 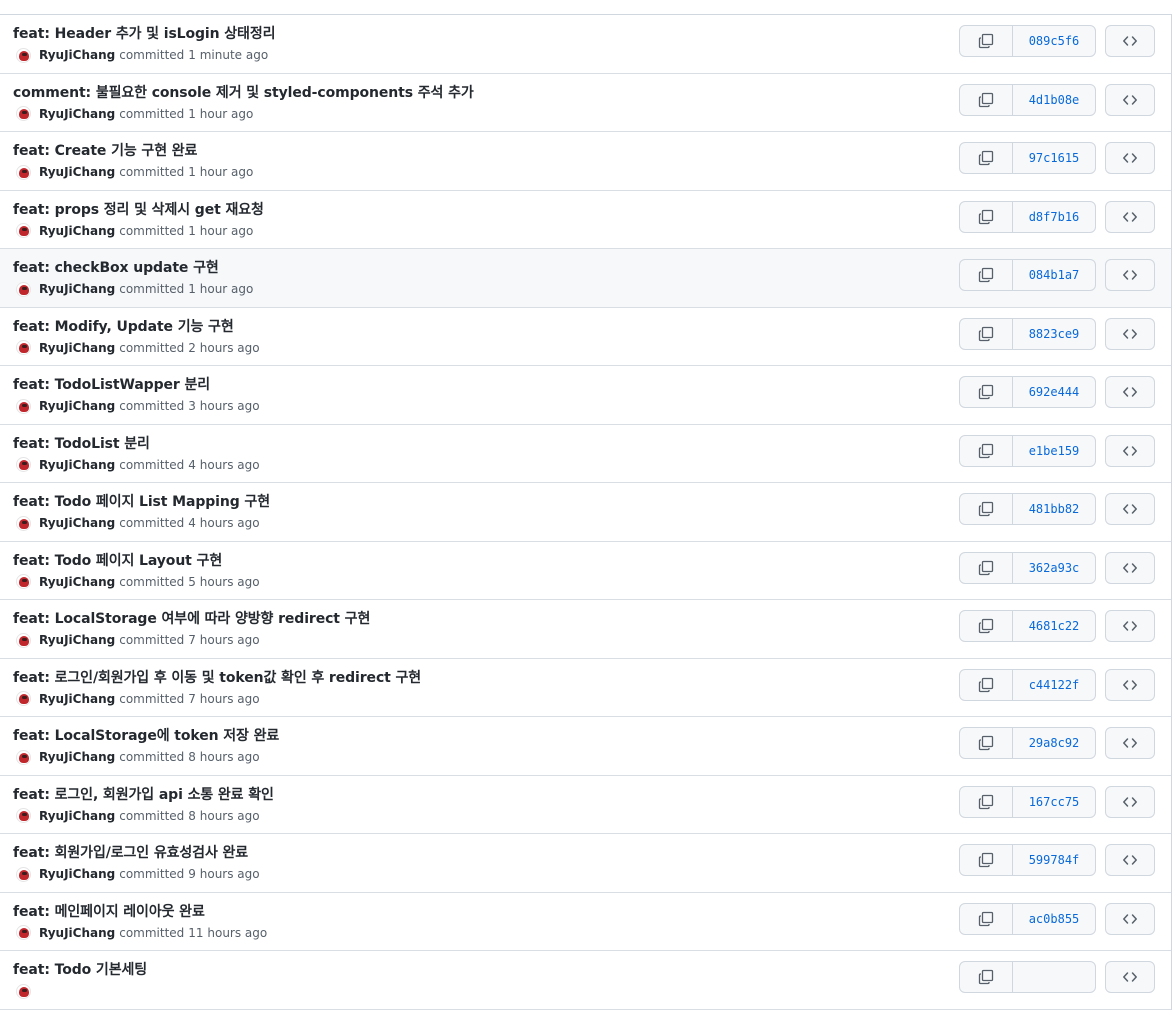 I want to click on commit-title: feat: TodoListWapper 분리, so click(x=111, y=384).